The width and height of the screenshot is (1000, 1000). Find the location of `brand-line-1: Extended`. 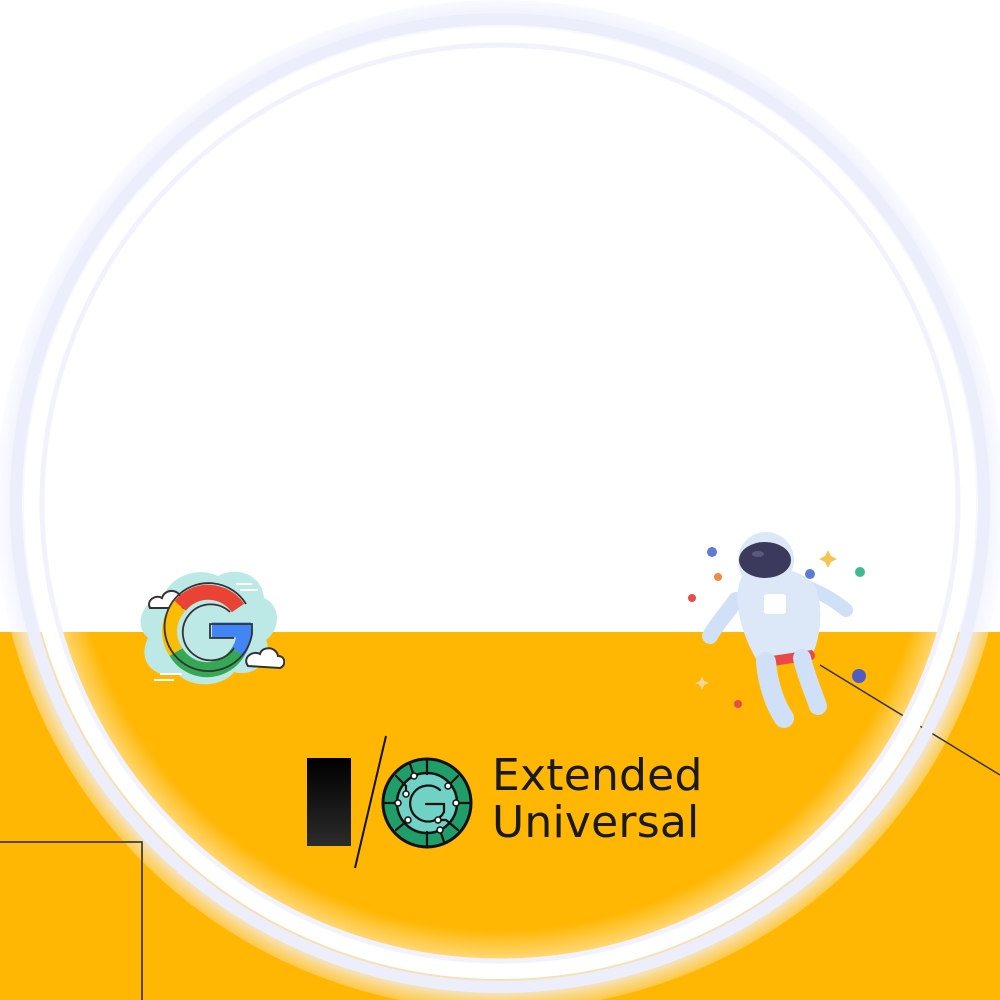

brand-line-1: Extended is located at coordinates (597, 775).